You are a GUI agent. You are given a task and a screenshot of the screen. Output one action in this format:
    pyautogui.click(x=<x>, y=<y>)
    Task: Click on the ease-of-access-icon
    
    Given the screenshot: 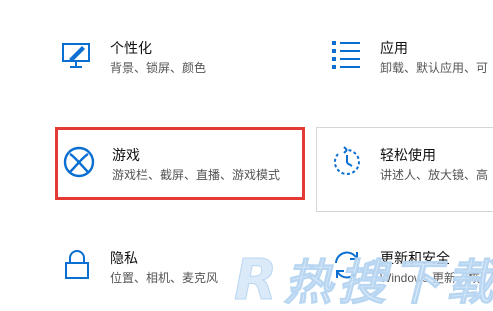 What is the action you would take?
    pyautogui.click(x=347, y=162)
    